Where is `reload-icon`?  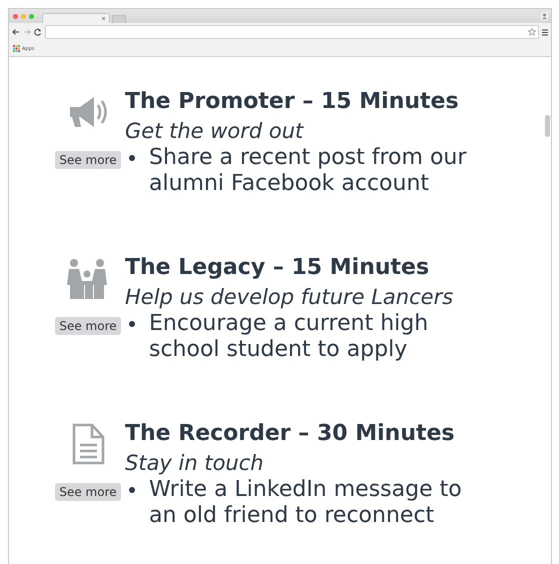
reload-icon is located at coordinates (38, 32).